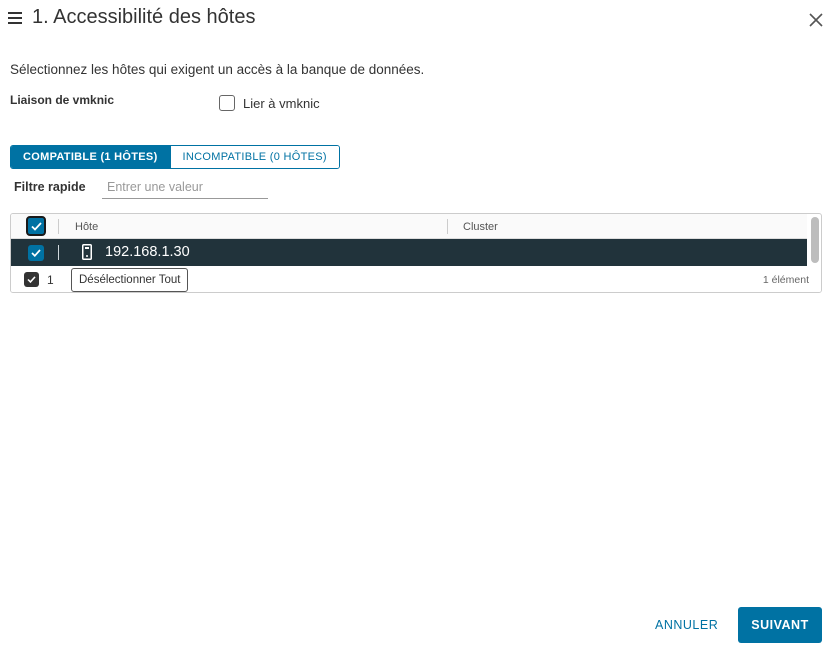  What do you see at coordinates (409, 226) in the screenshot?
I see `grid-header: Hôte Cluster` at bounding box center [409, 226].